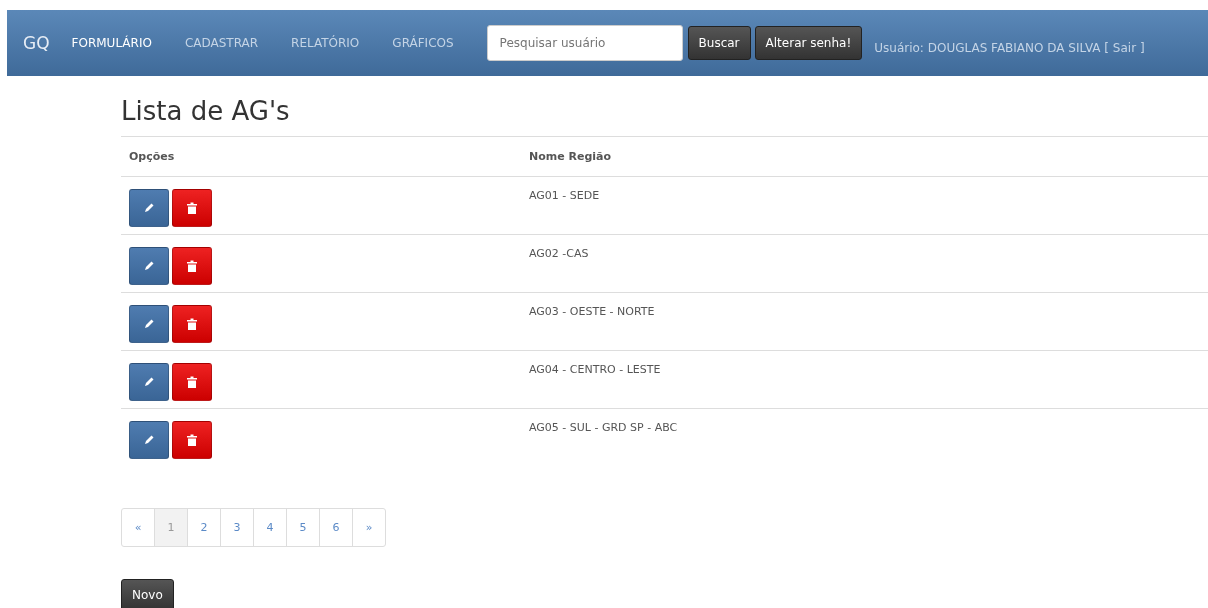  What do you see at coordinates (719, 43) in the screenshot?
I see `nav-button: Buscar` at bounding box center [719, 43].